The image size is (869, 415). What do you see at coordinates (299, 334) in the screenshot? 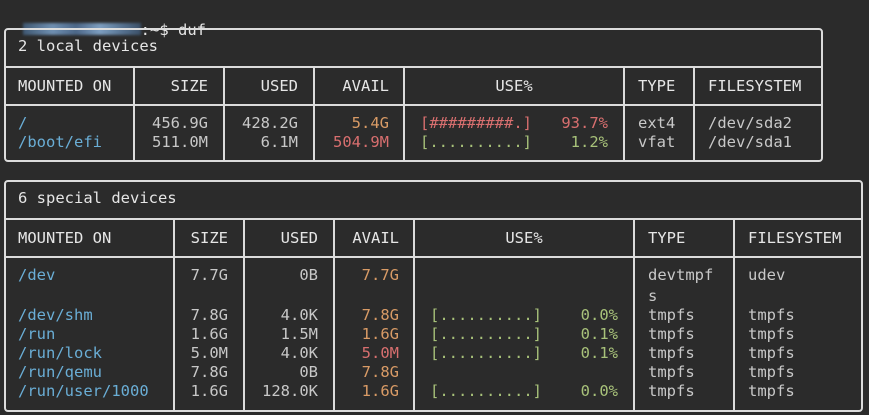
I see `table-row-used: 1.5M` at bounding box center [299, 334].